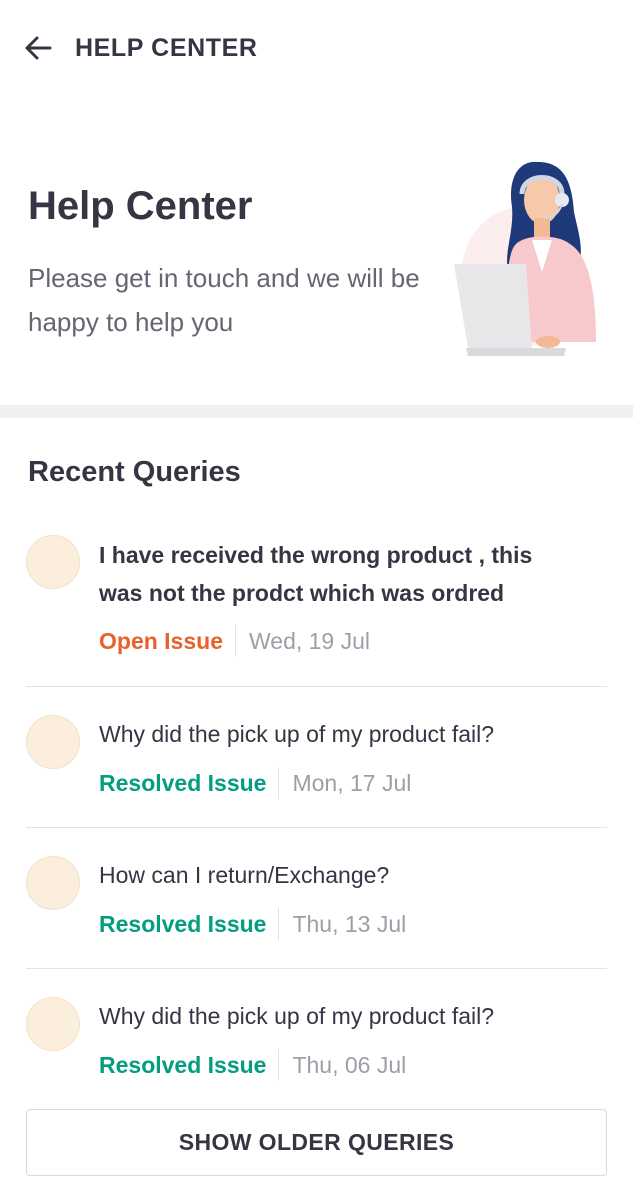 Image resolution: width=633 pixels, height=1200 pixels. Describe the element at coordinates (140, 206) in the screenshot. I see `hero-title: Help Center` at that location.